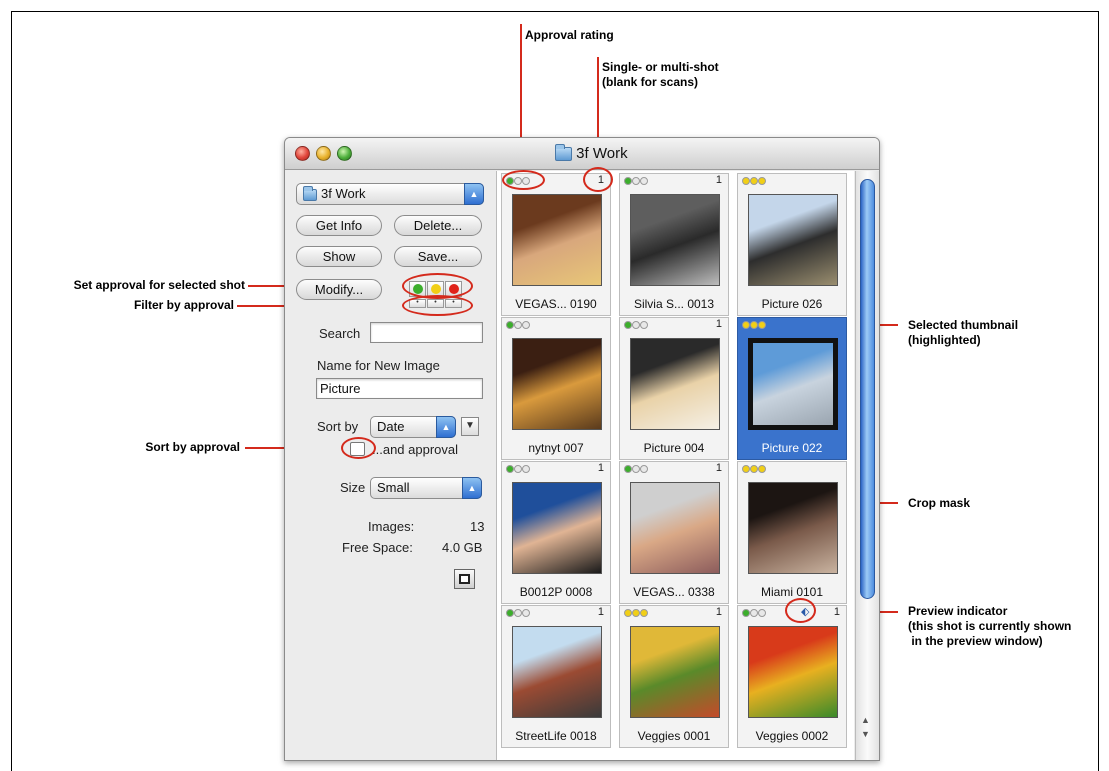 This screenshot has width=1109, height=771. What do you see at coordinates (339, 256) in the screenshot?
I see `show-button: Show` at bounding box center [339, 256].